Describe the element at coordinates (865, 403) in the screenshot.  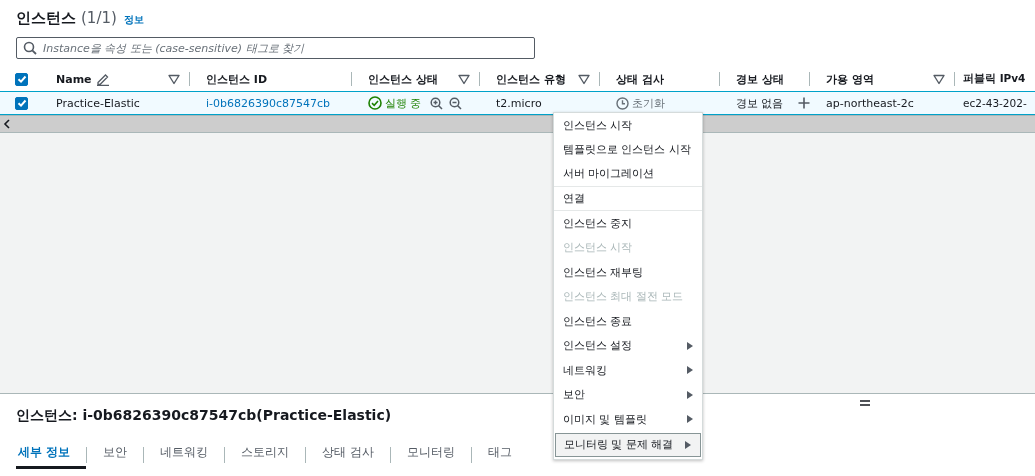
I see `drag-handle-icon` at that location.